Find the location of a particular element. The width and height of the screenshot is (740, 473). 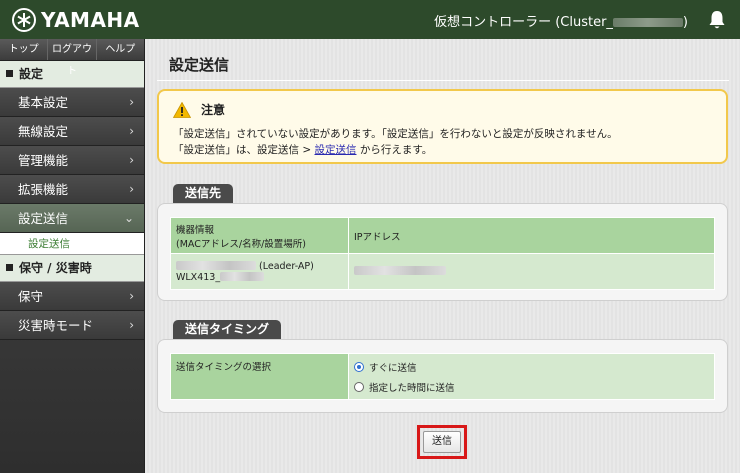

timing-label: 送信タイミングの選択 is located at coordinates (259, 376).